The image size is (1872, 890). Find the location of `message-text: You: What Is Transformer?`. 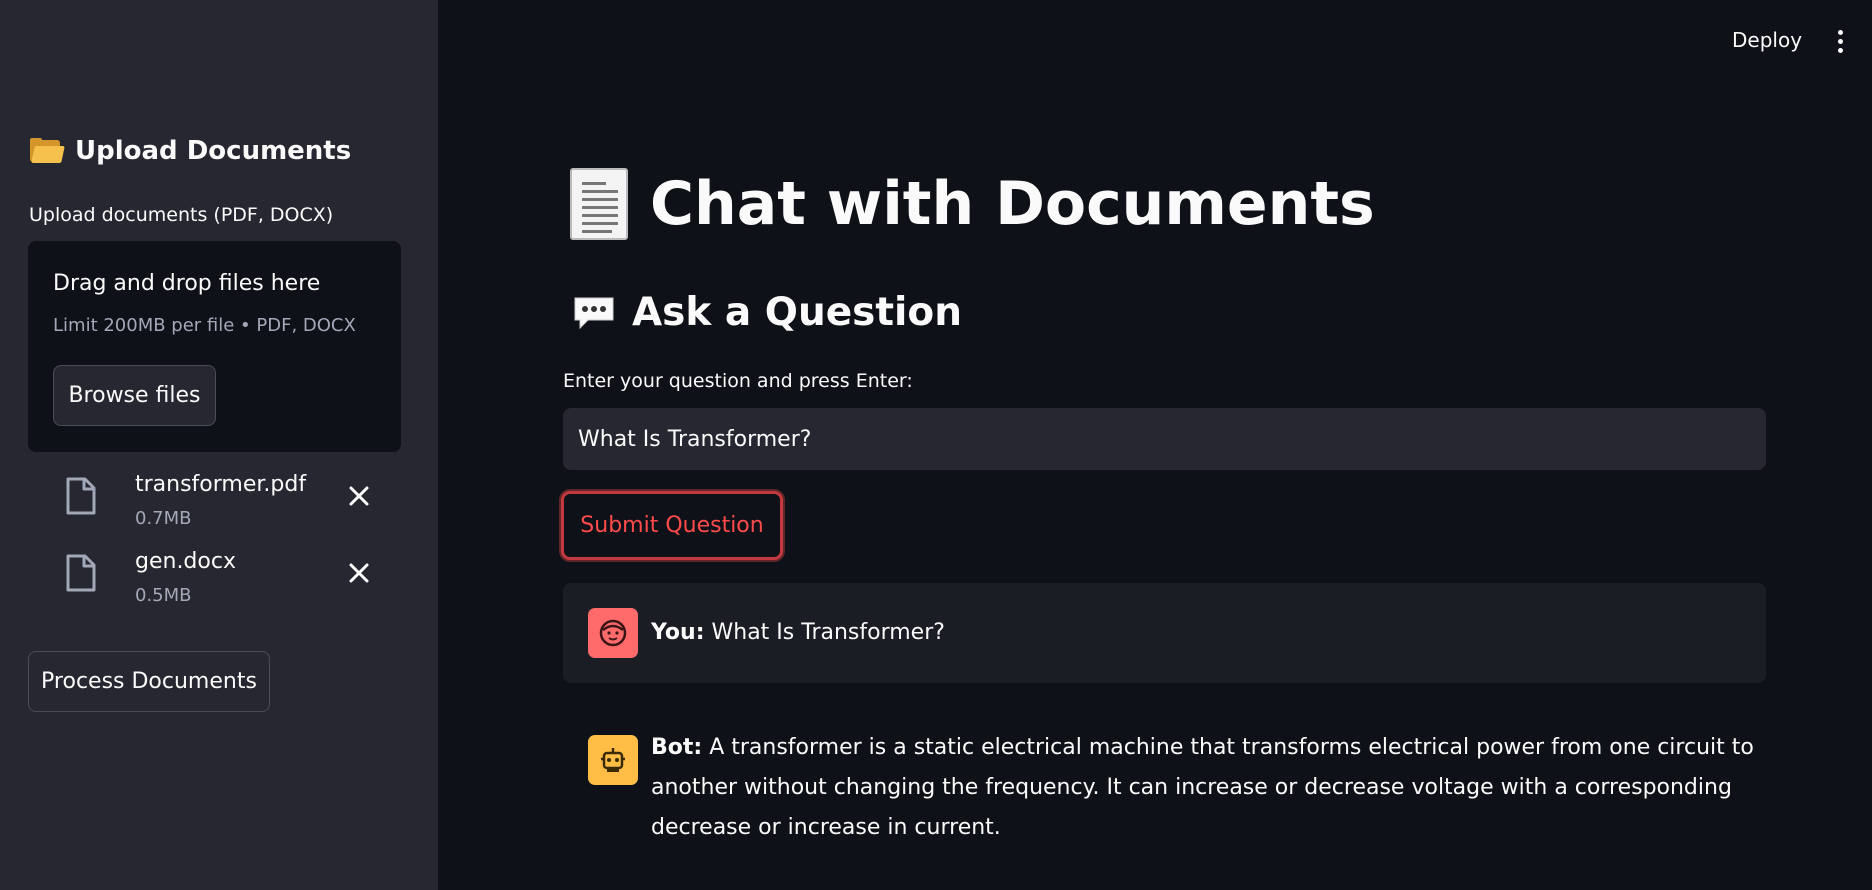

message-text: You: What Is Transformer? is located at coordinates (798, 633).